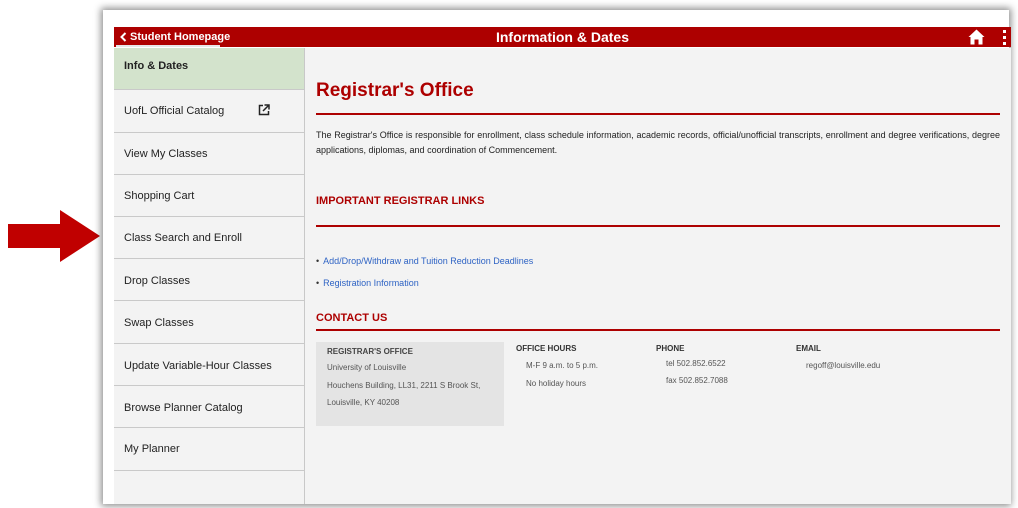 Image resolution: width=1018 pixels, height=508 pixels. I want to click on registration-info-link: • Registration Information, so click(367, 283).